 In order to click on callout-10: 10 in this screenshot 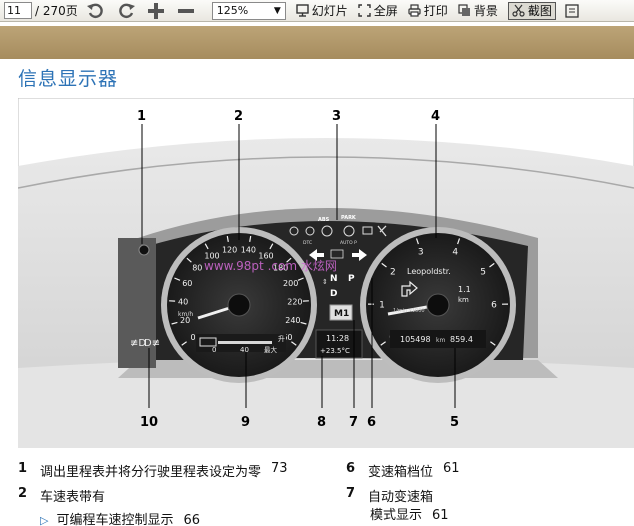, I will do `click(149, 422)`.